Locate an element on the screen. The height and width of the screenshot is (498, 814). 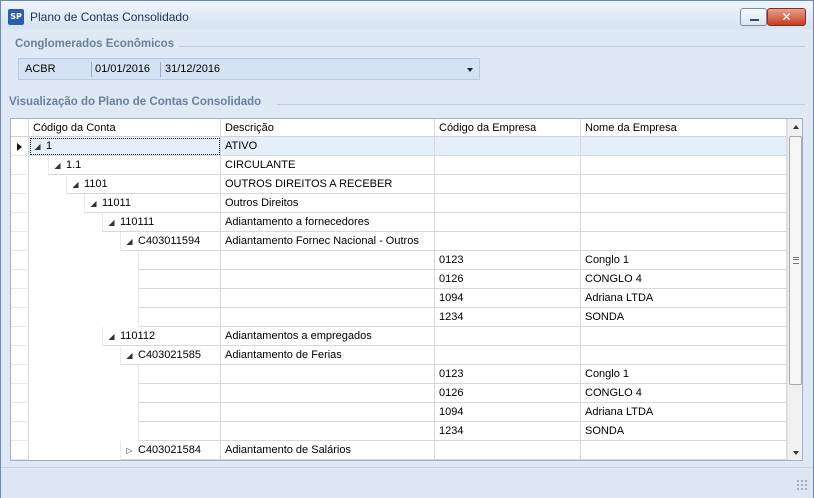
cell-descricao: Adiantamento a fornecedores is located at coordinates (328, 222).